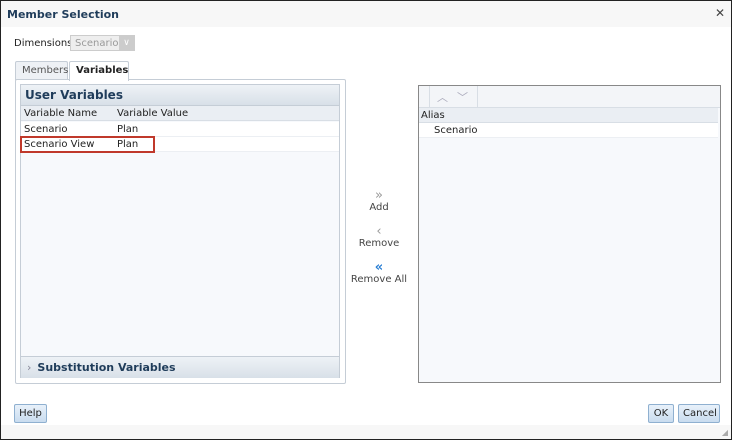  What do you see at coordinates (60, 113) in the screenshot?
I see `column-variable-name: Variable Name` at bounding box center [60, 113].